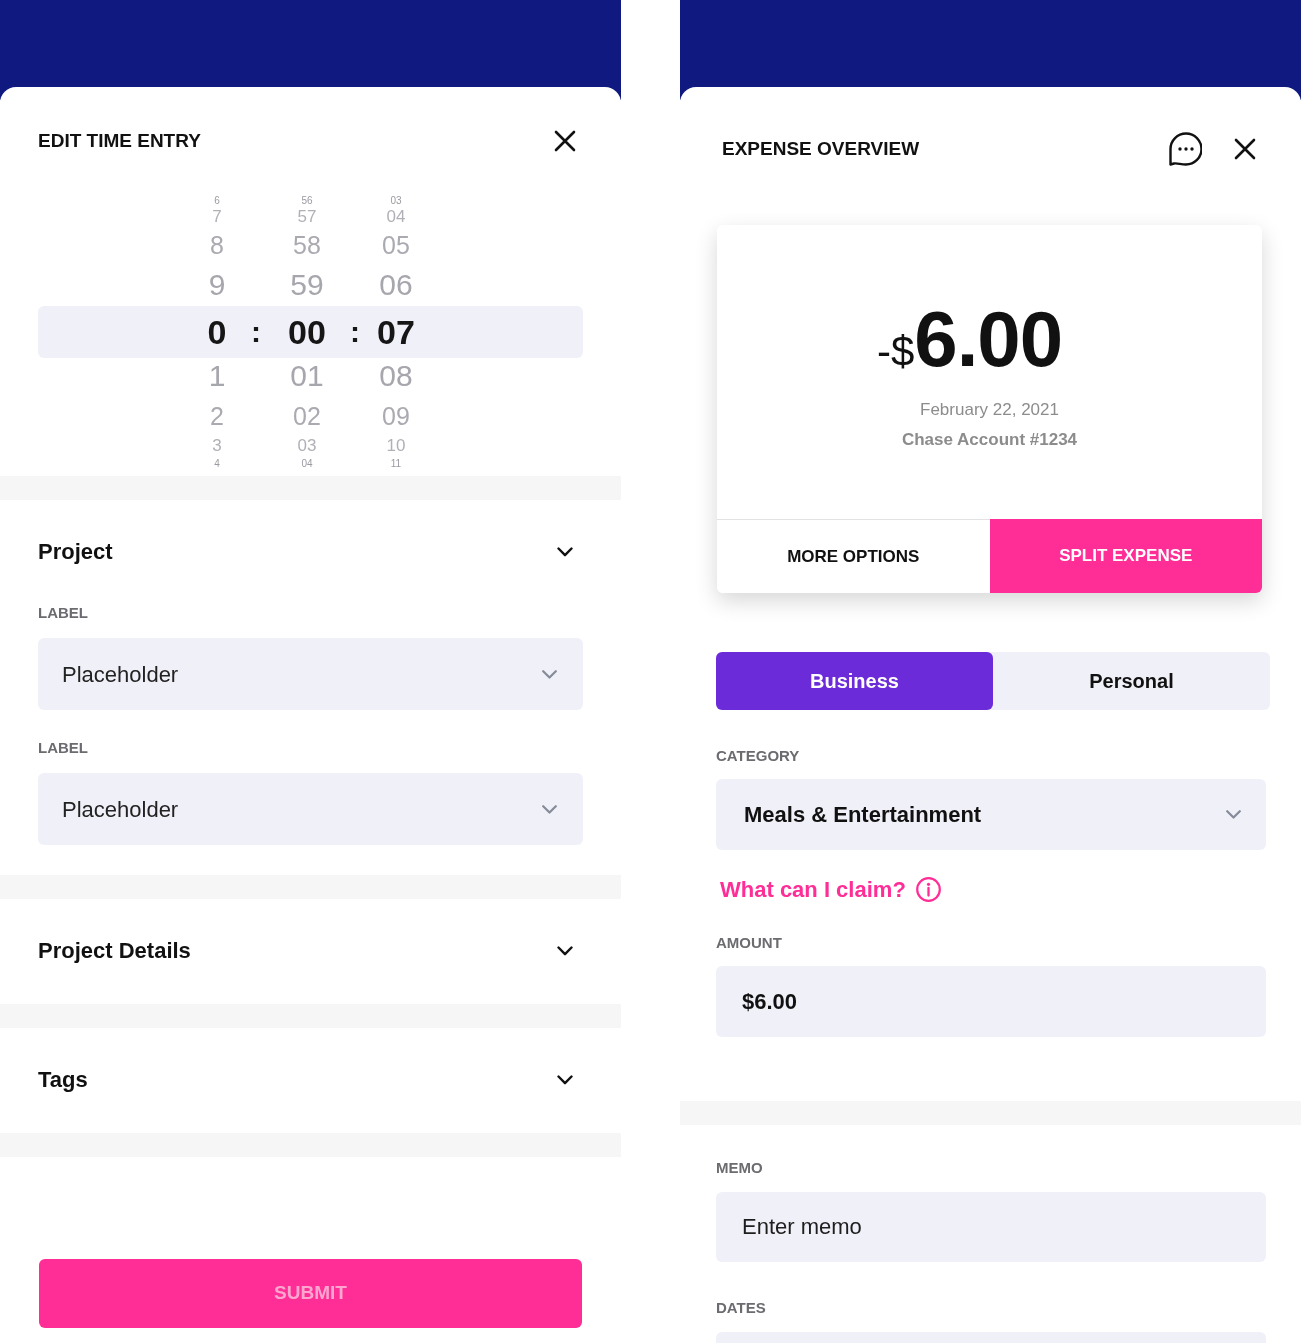 This screenshot has height=1344, width=1301. I want to click on picker-value: 58, so click(307, 245).